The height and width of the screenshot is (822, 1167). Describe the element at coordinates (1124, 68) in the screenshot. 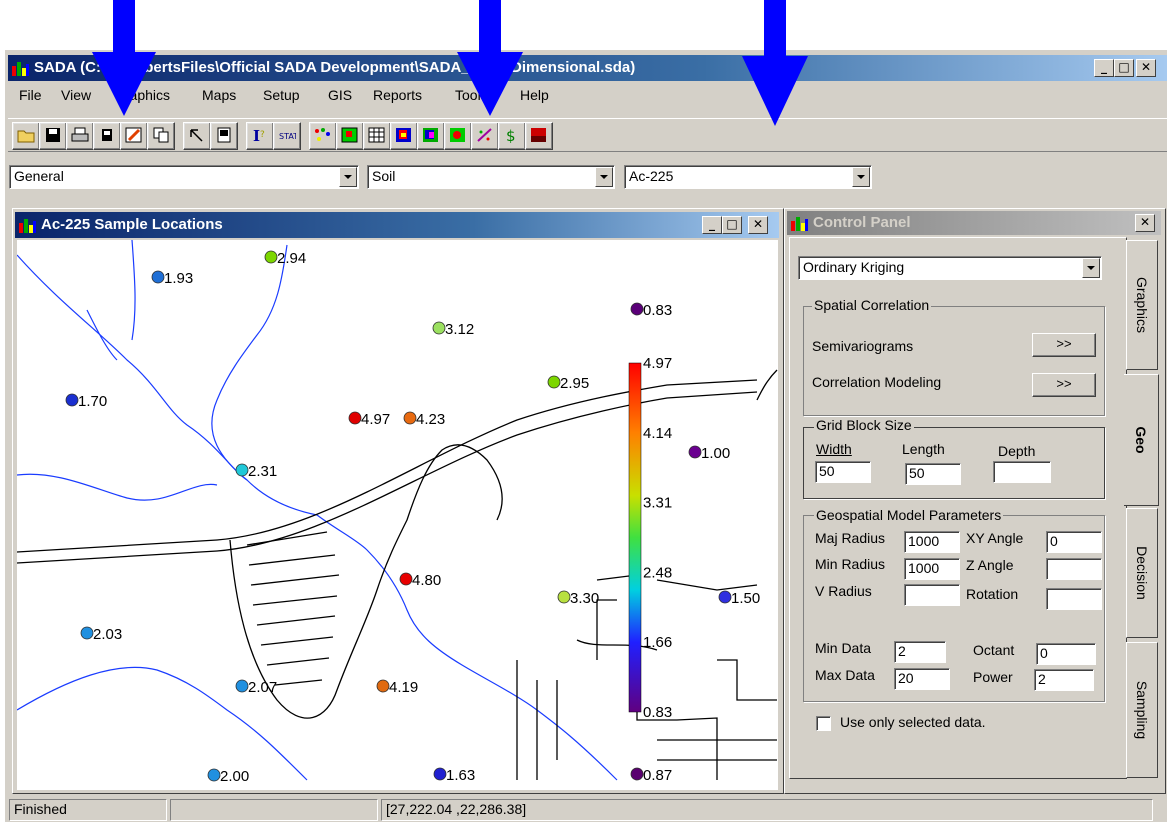

I see `maximize-button: □` at that location.